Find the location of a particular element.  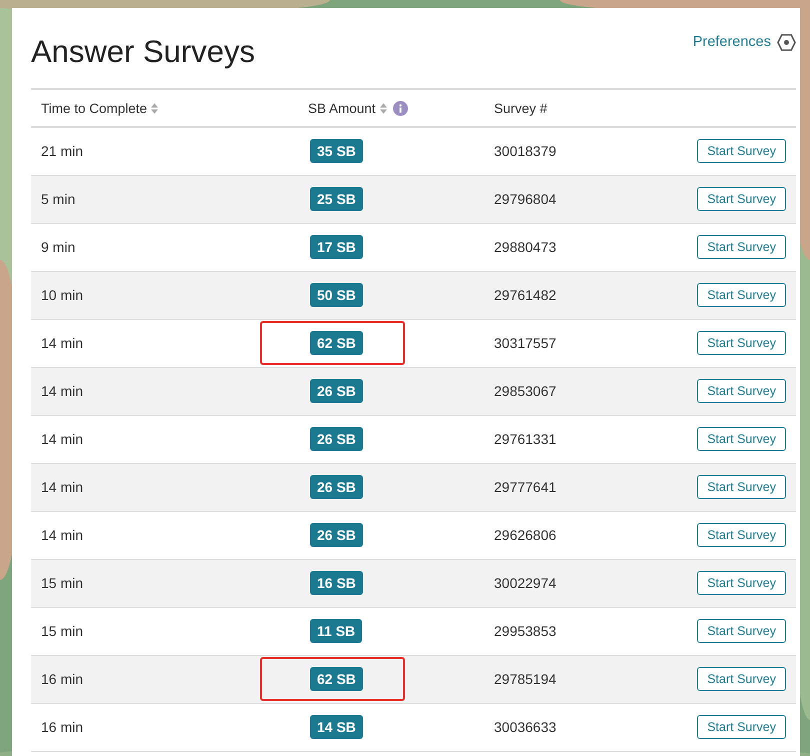

amount-badge: 17 SB is located at coordinates (336, 247).